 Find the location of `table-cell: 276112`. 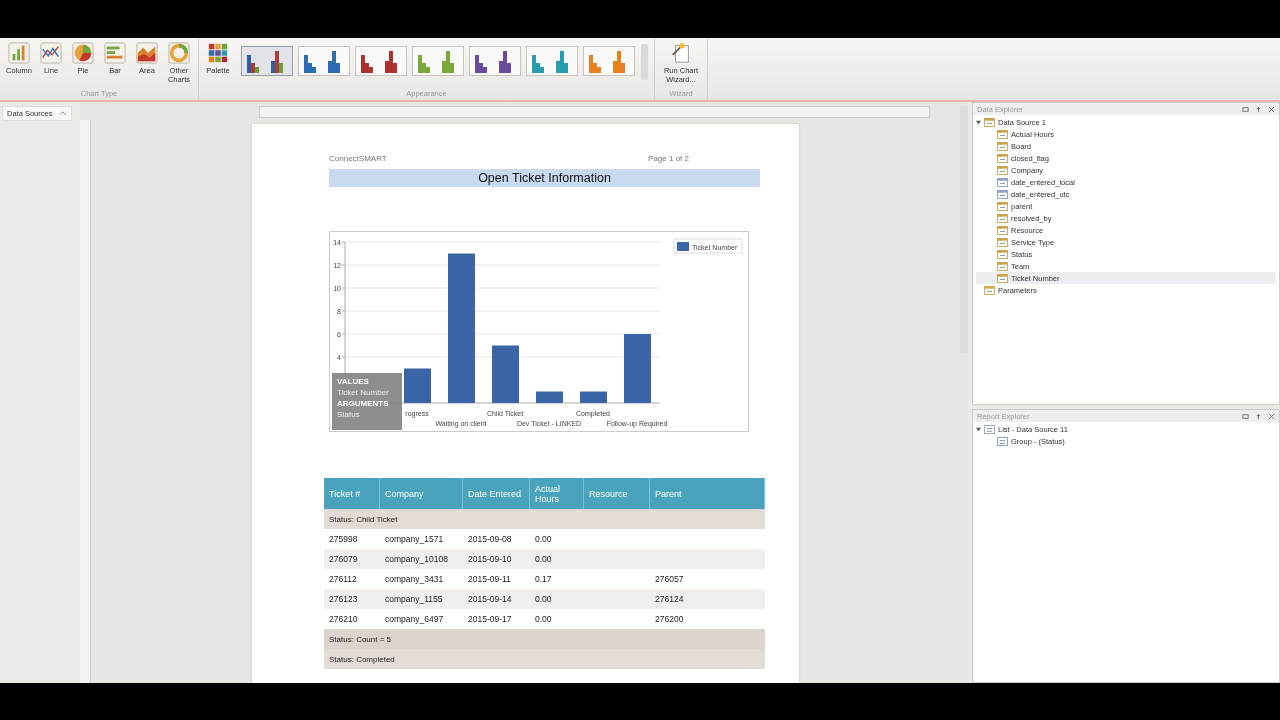

table-cell: 276112 is located at coordinates (343, 579).